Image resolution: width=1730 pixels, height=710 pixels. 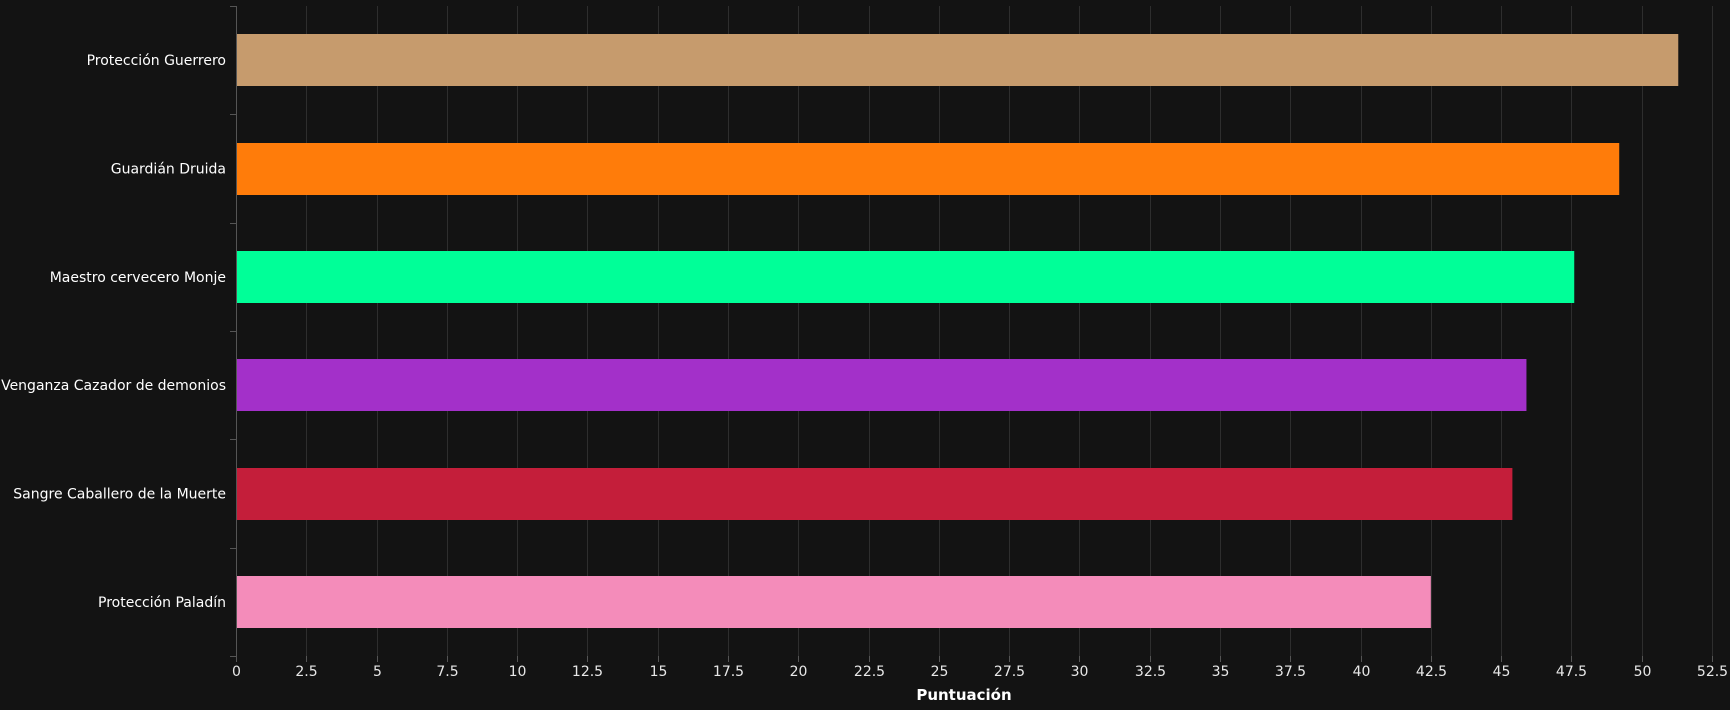 I want to click on y-category-label: Protección Guerrero, so click(x=156, y=61).